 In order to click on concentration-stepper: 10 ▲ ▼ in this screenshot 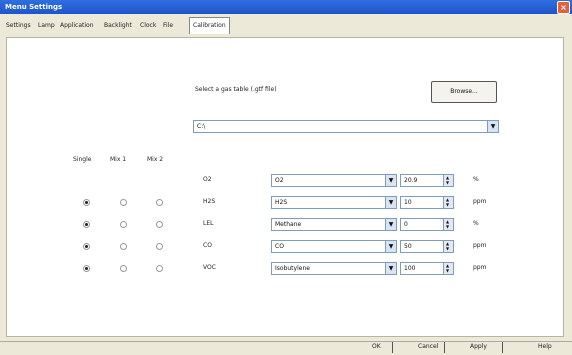, I will do `click(427, 202)`.